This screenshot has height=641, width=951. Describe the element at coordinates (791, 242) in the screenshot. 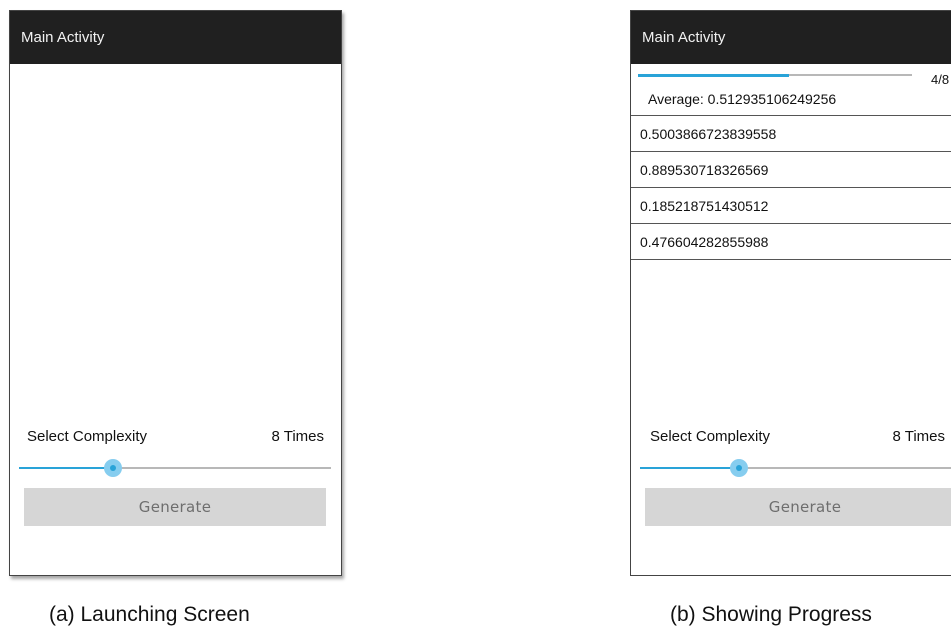

I see `list-item: 0.476604282855988` at that location.